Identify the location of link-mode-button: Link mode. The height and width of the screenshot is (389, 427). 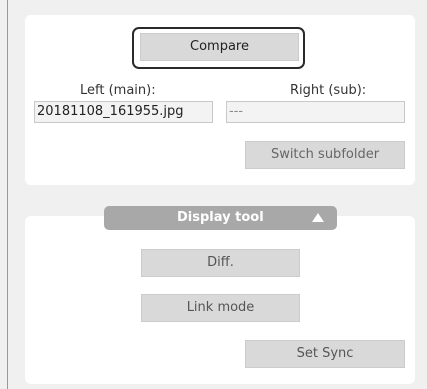
(220, 308).